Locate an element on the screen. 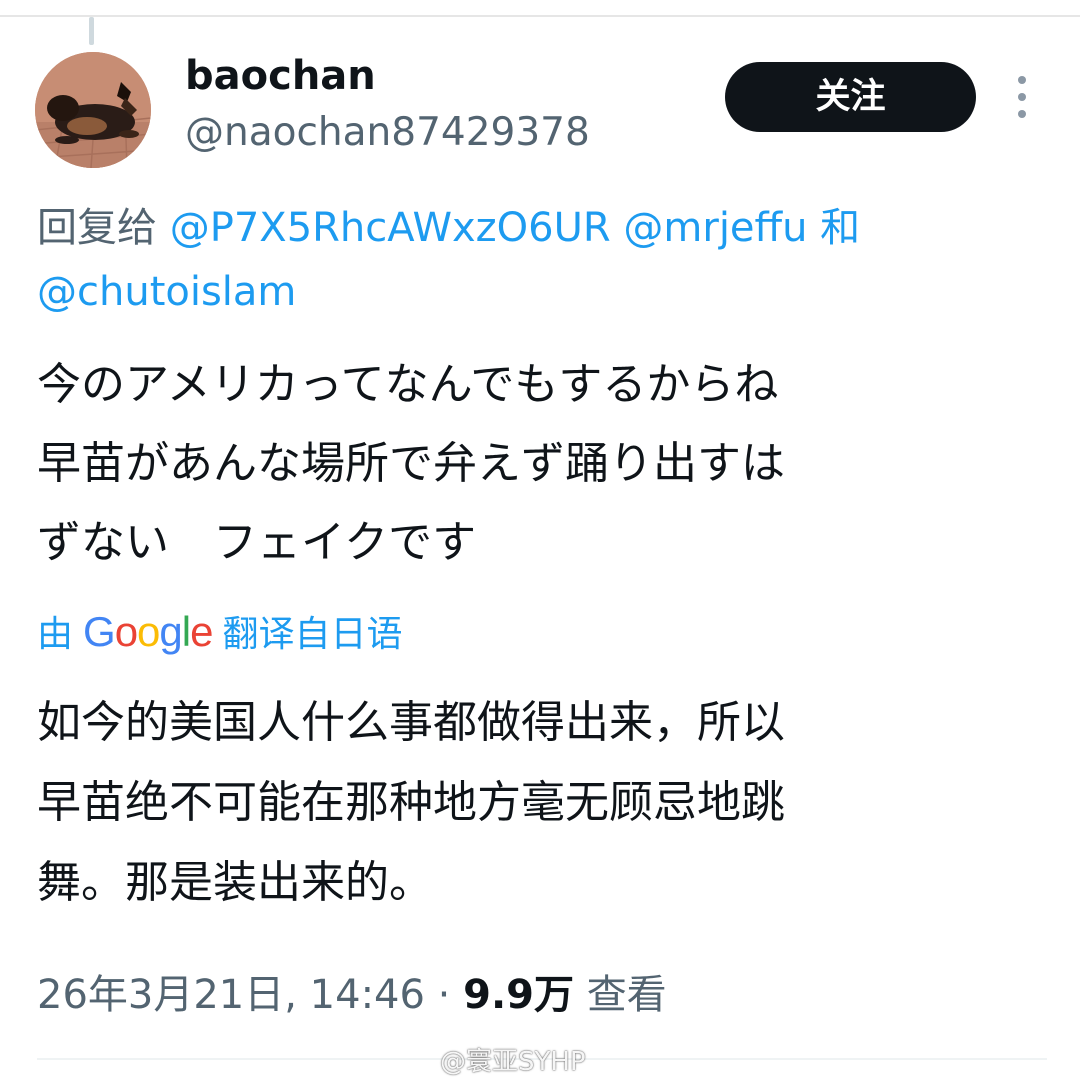 The height and width of the screenshot is (1087, 1080). mention-link: @mrjeffu is located at coordinates (715, 228).